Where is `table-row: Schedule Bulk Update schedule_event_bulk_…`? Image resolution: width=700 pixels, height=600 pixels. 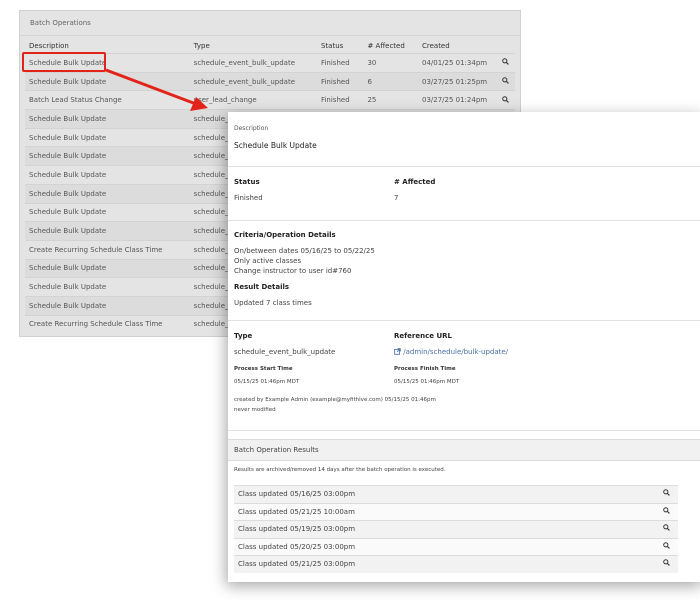
table-row: Schedule Bulk Update schedule_event_bulk_… is located at coordinates (270, 81).